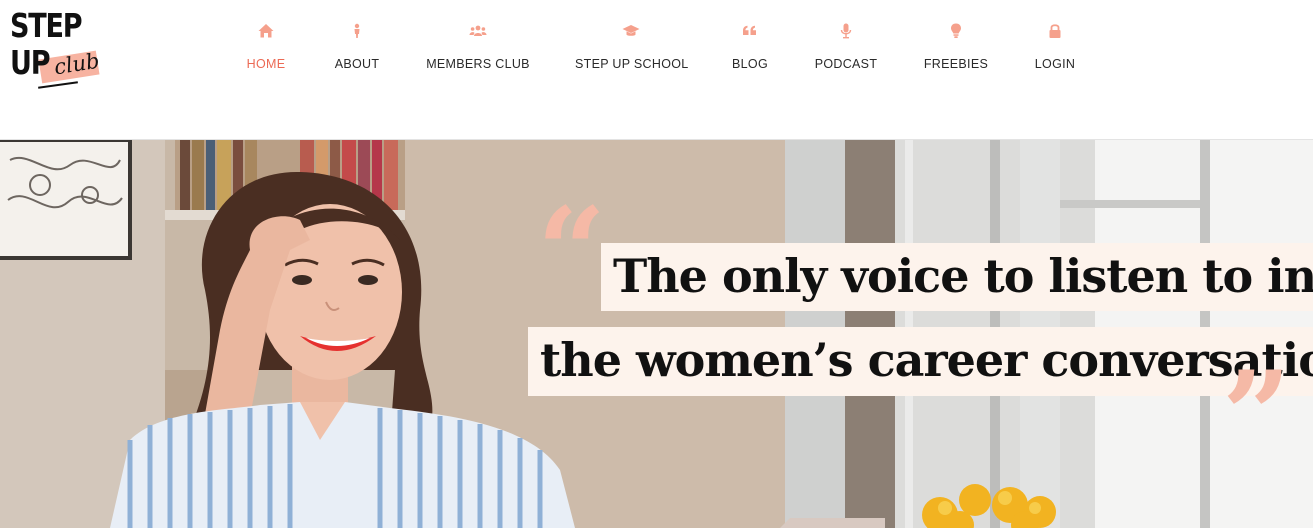 The height and width of the screenshot is (528, 1313). What do you see at coordinates (478, 30) in the screenshot?
I see `group-icon` at bounding box center [478, 30].